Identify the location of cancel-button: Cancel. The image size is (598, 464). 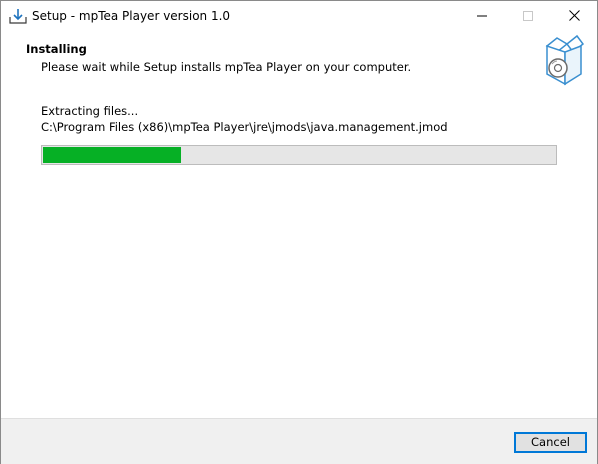
(550, 442).